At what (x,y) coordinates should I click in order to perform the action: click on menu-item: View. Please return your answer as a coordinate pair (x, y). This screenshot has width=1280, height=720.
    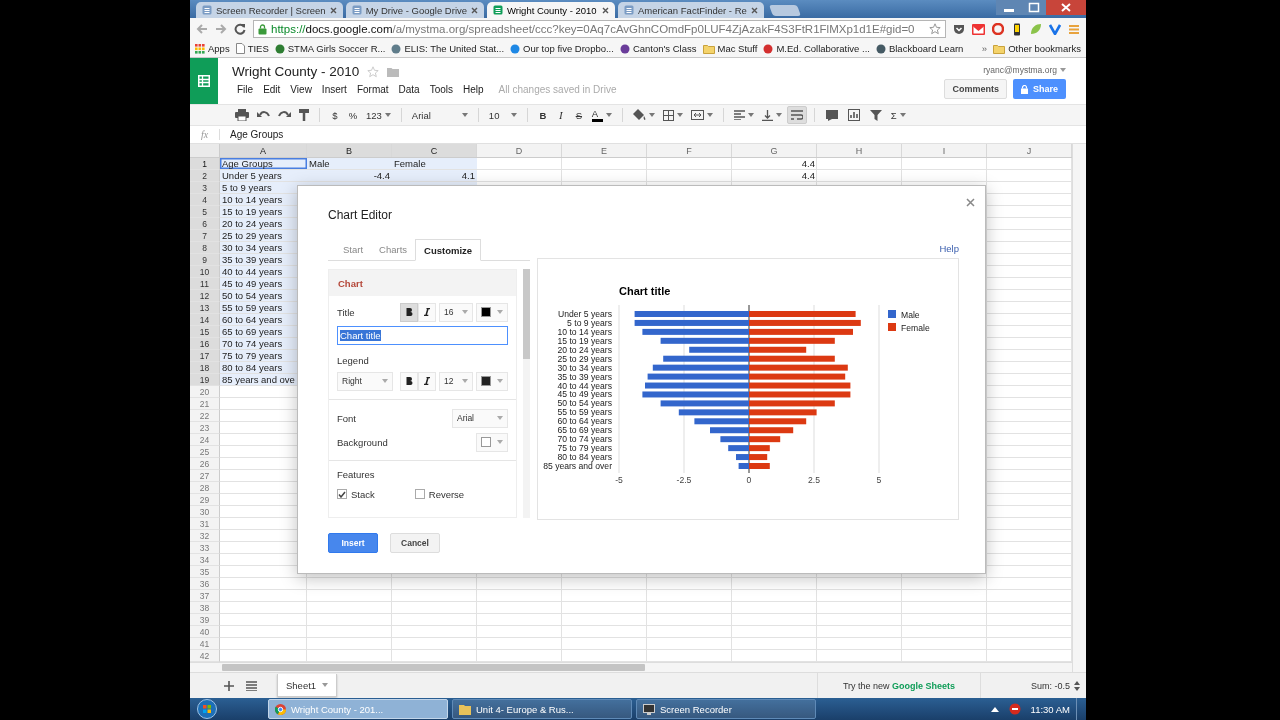
    Looking at the image, I should click on (301, 89).